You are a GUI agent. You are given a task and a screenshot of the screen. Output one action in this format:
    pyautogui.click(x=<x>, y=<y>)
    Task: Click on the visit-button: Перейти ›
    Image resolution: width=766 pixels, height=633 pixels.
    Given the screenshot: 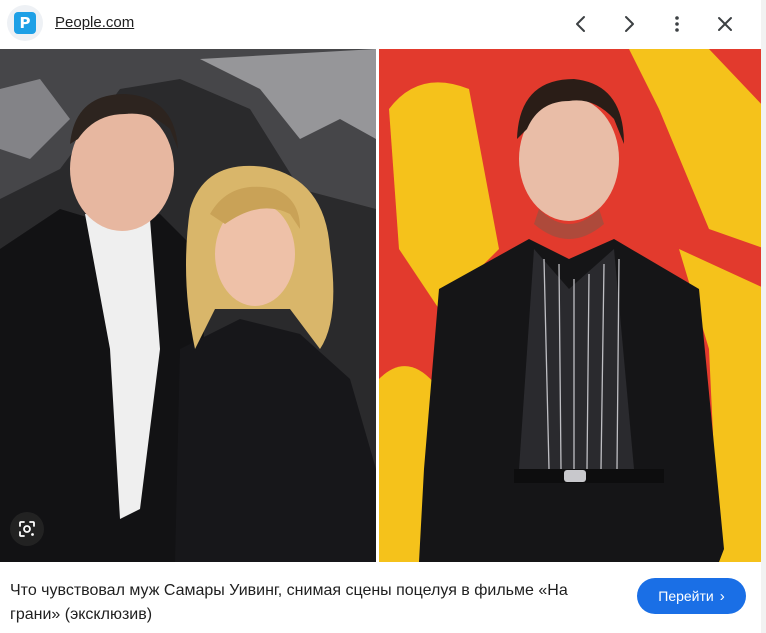 What is the action you would take?
    pyautogui.click(x=691, y=596)
    